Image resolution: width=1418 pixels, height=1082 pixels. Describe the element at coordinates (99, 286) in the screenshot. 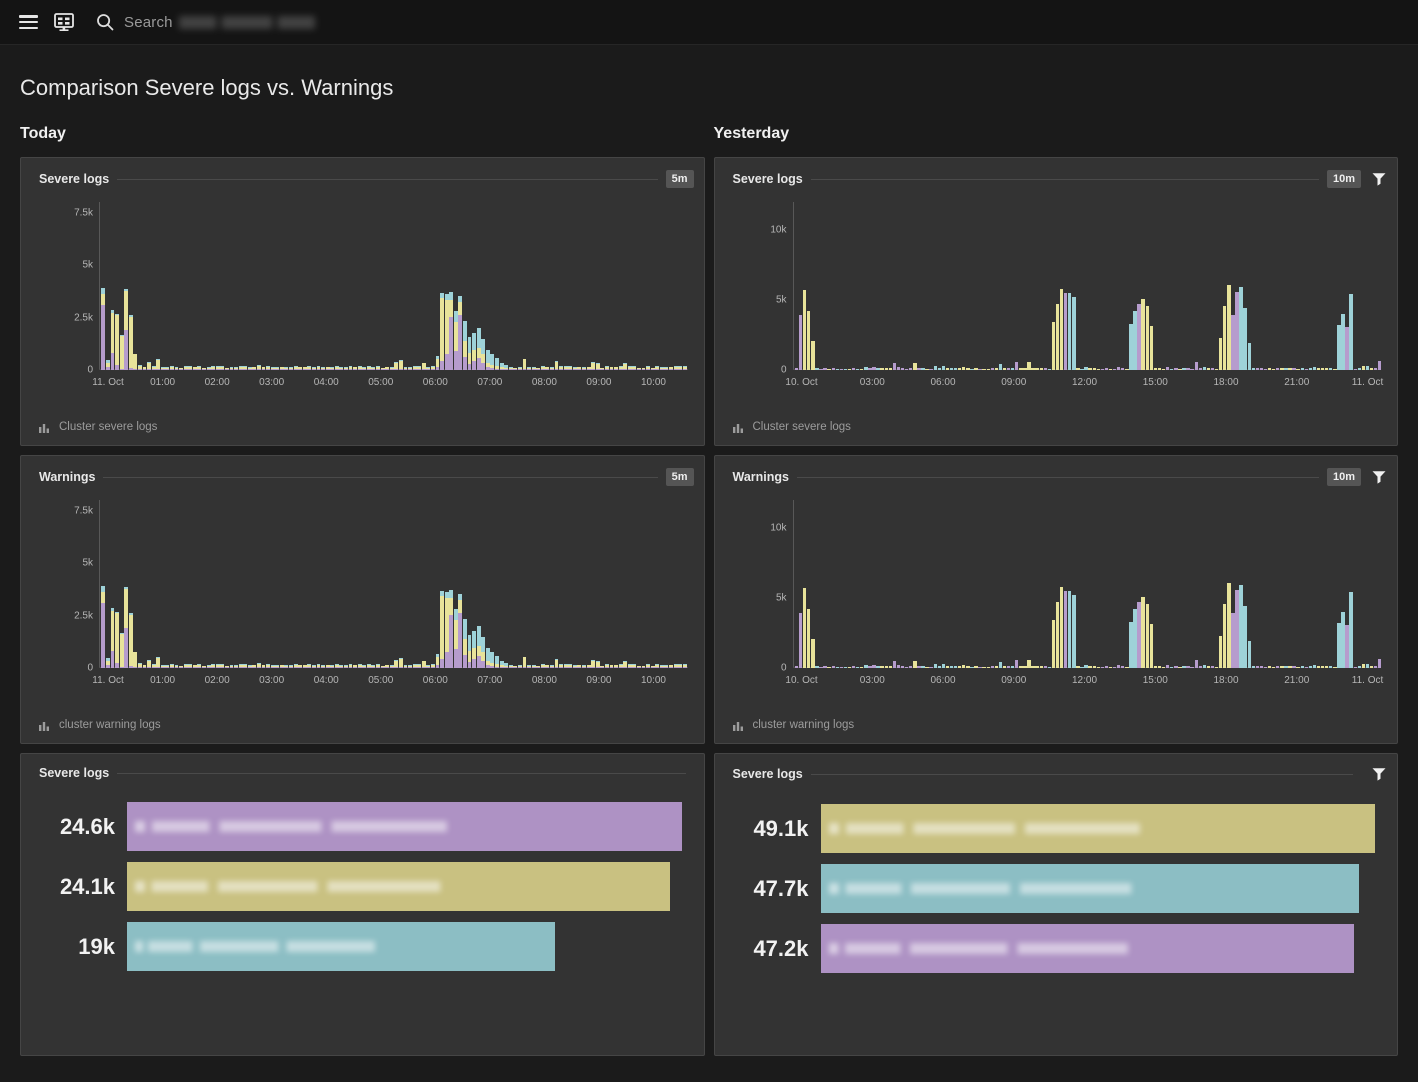

I see `y-axis` at that location.